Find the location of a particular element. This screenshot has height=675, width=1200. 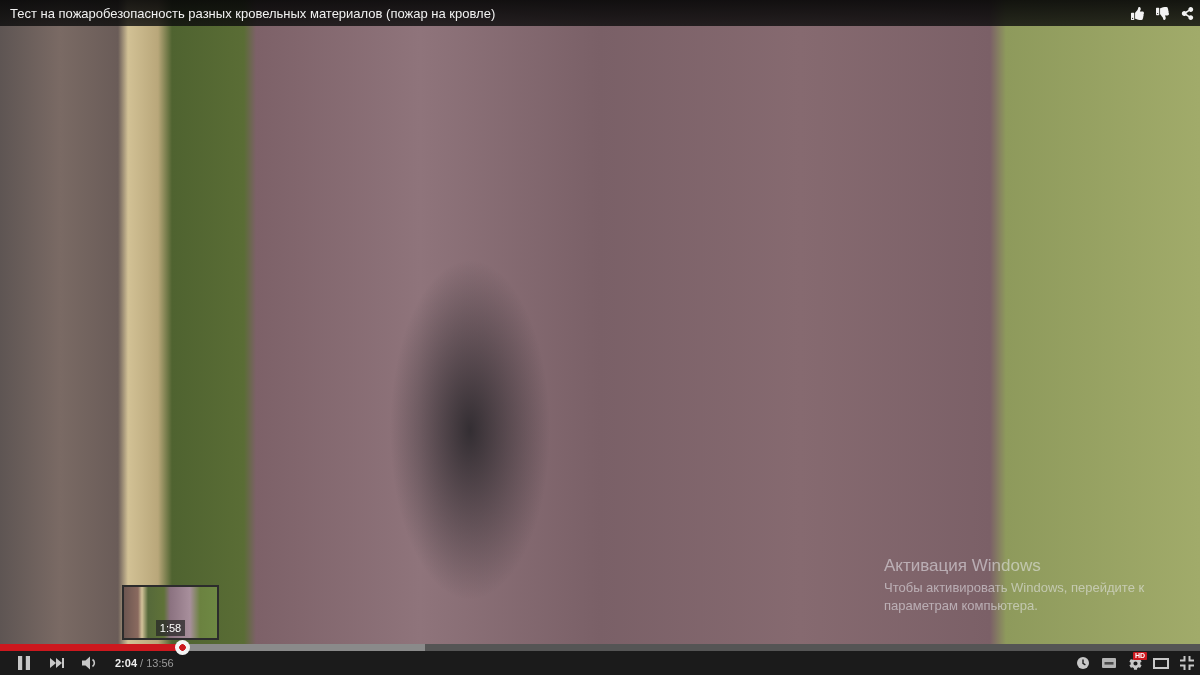

volume-icon is located at coordinates (89, 663).